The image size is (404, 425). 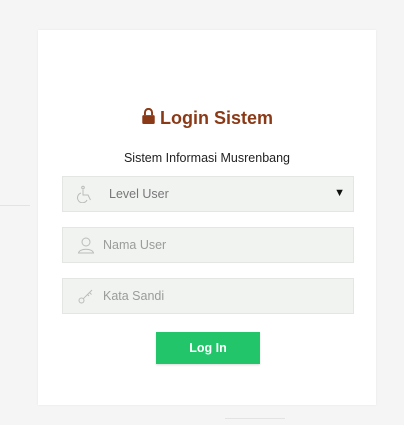 I want to click on key-icon, so click(x=86, y=296).